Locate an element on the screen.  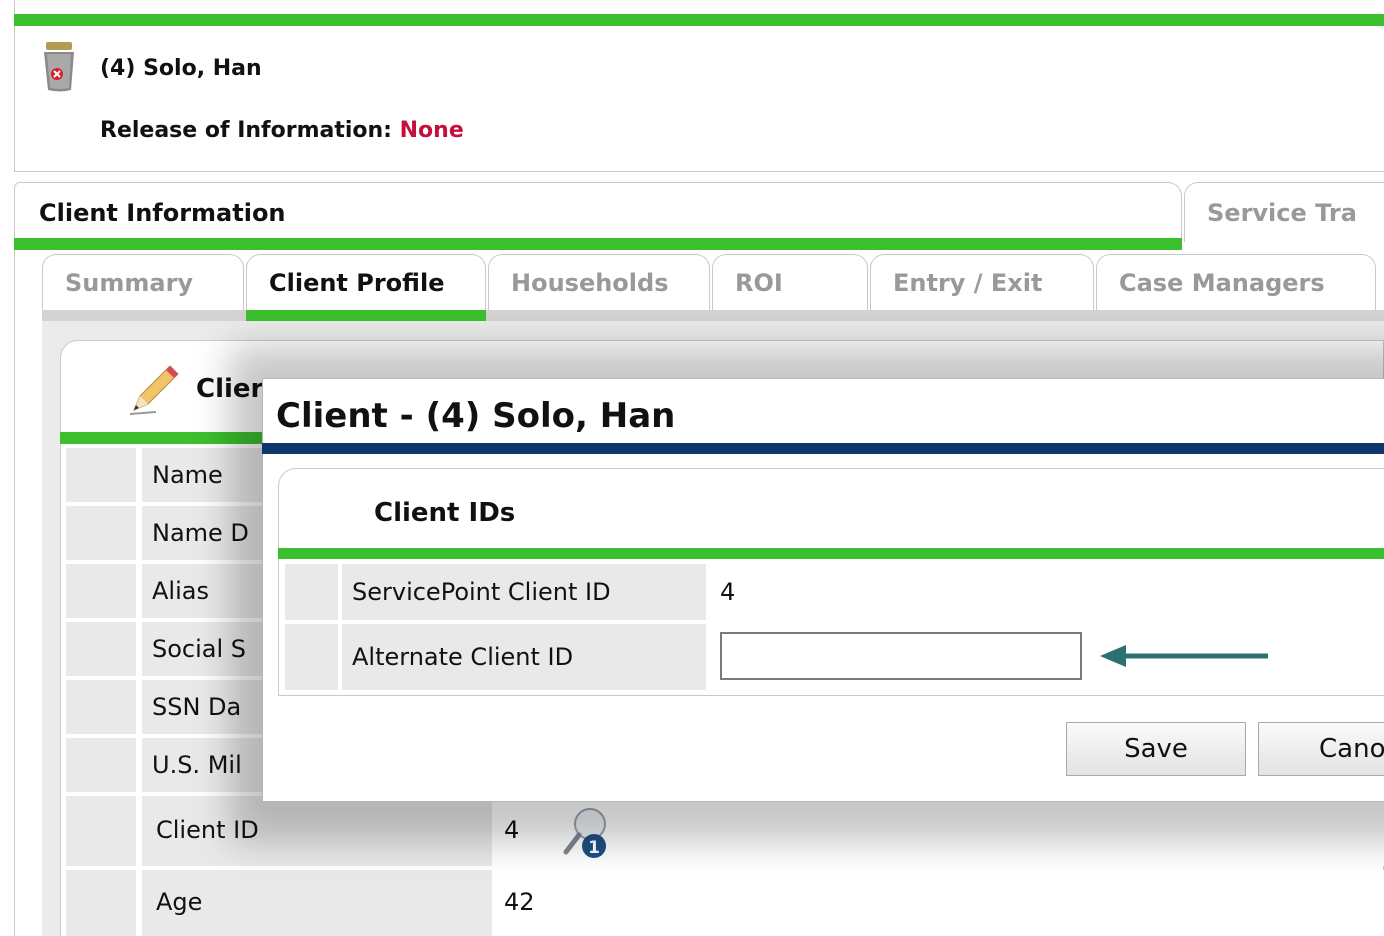
subtab-roi: ROI is located at coordinates (790, 282).